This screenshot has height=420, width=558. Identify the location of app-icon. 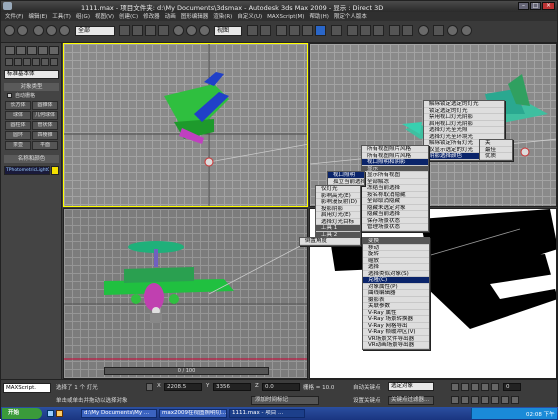
(7, 6).